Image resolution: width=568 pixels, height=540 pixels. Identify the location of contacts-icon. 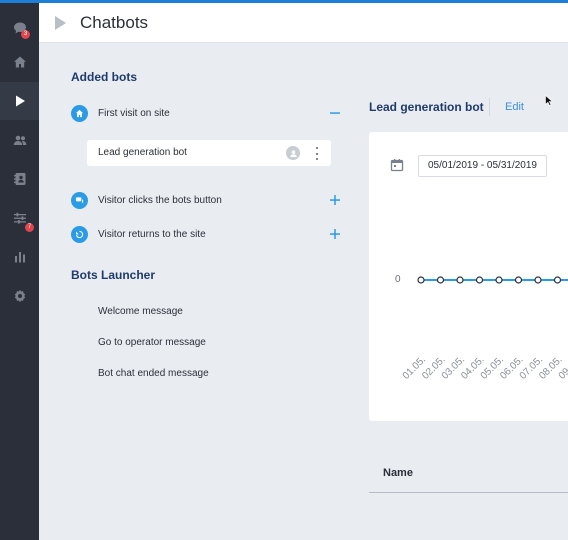
(19, 179).